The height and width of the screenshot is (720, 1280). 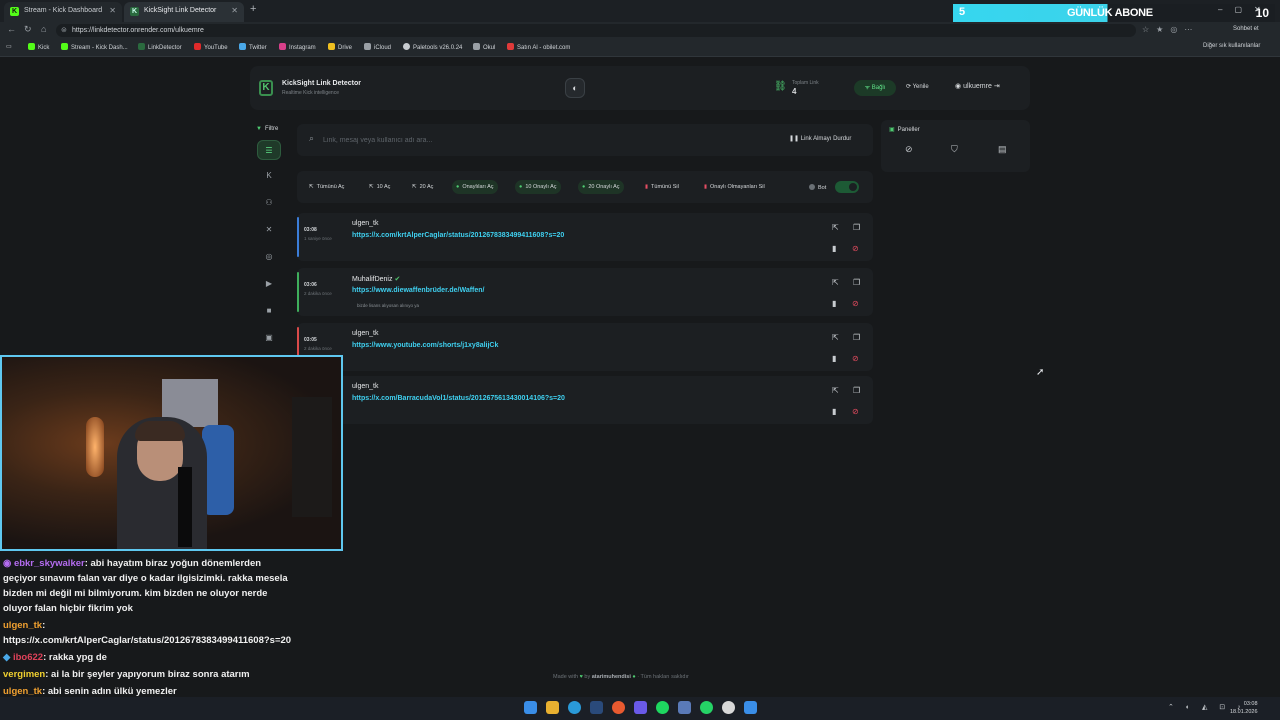 What do you see at coordinates (422, 187) in the screenshot?
I see `open-20-button: ⇱ 20 Aç` at bounding box center [422, 187].